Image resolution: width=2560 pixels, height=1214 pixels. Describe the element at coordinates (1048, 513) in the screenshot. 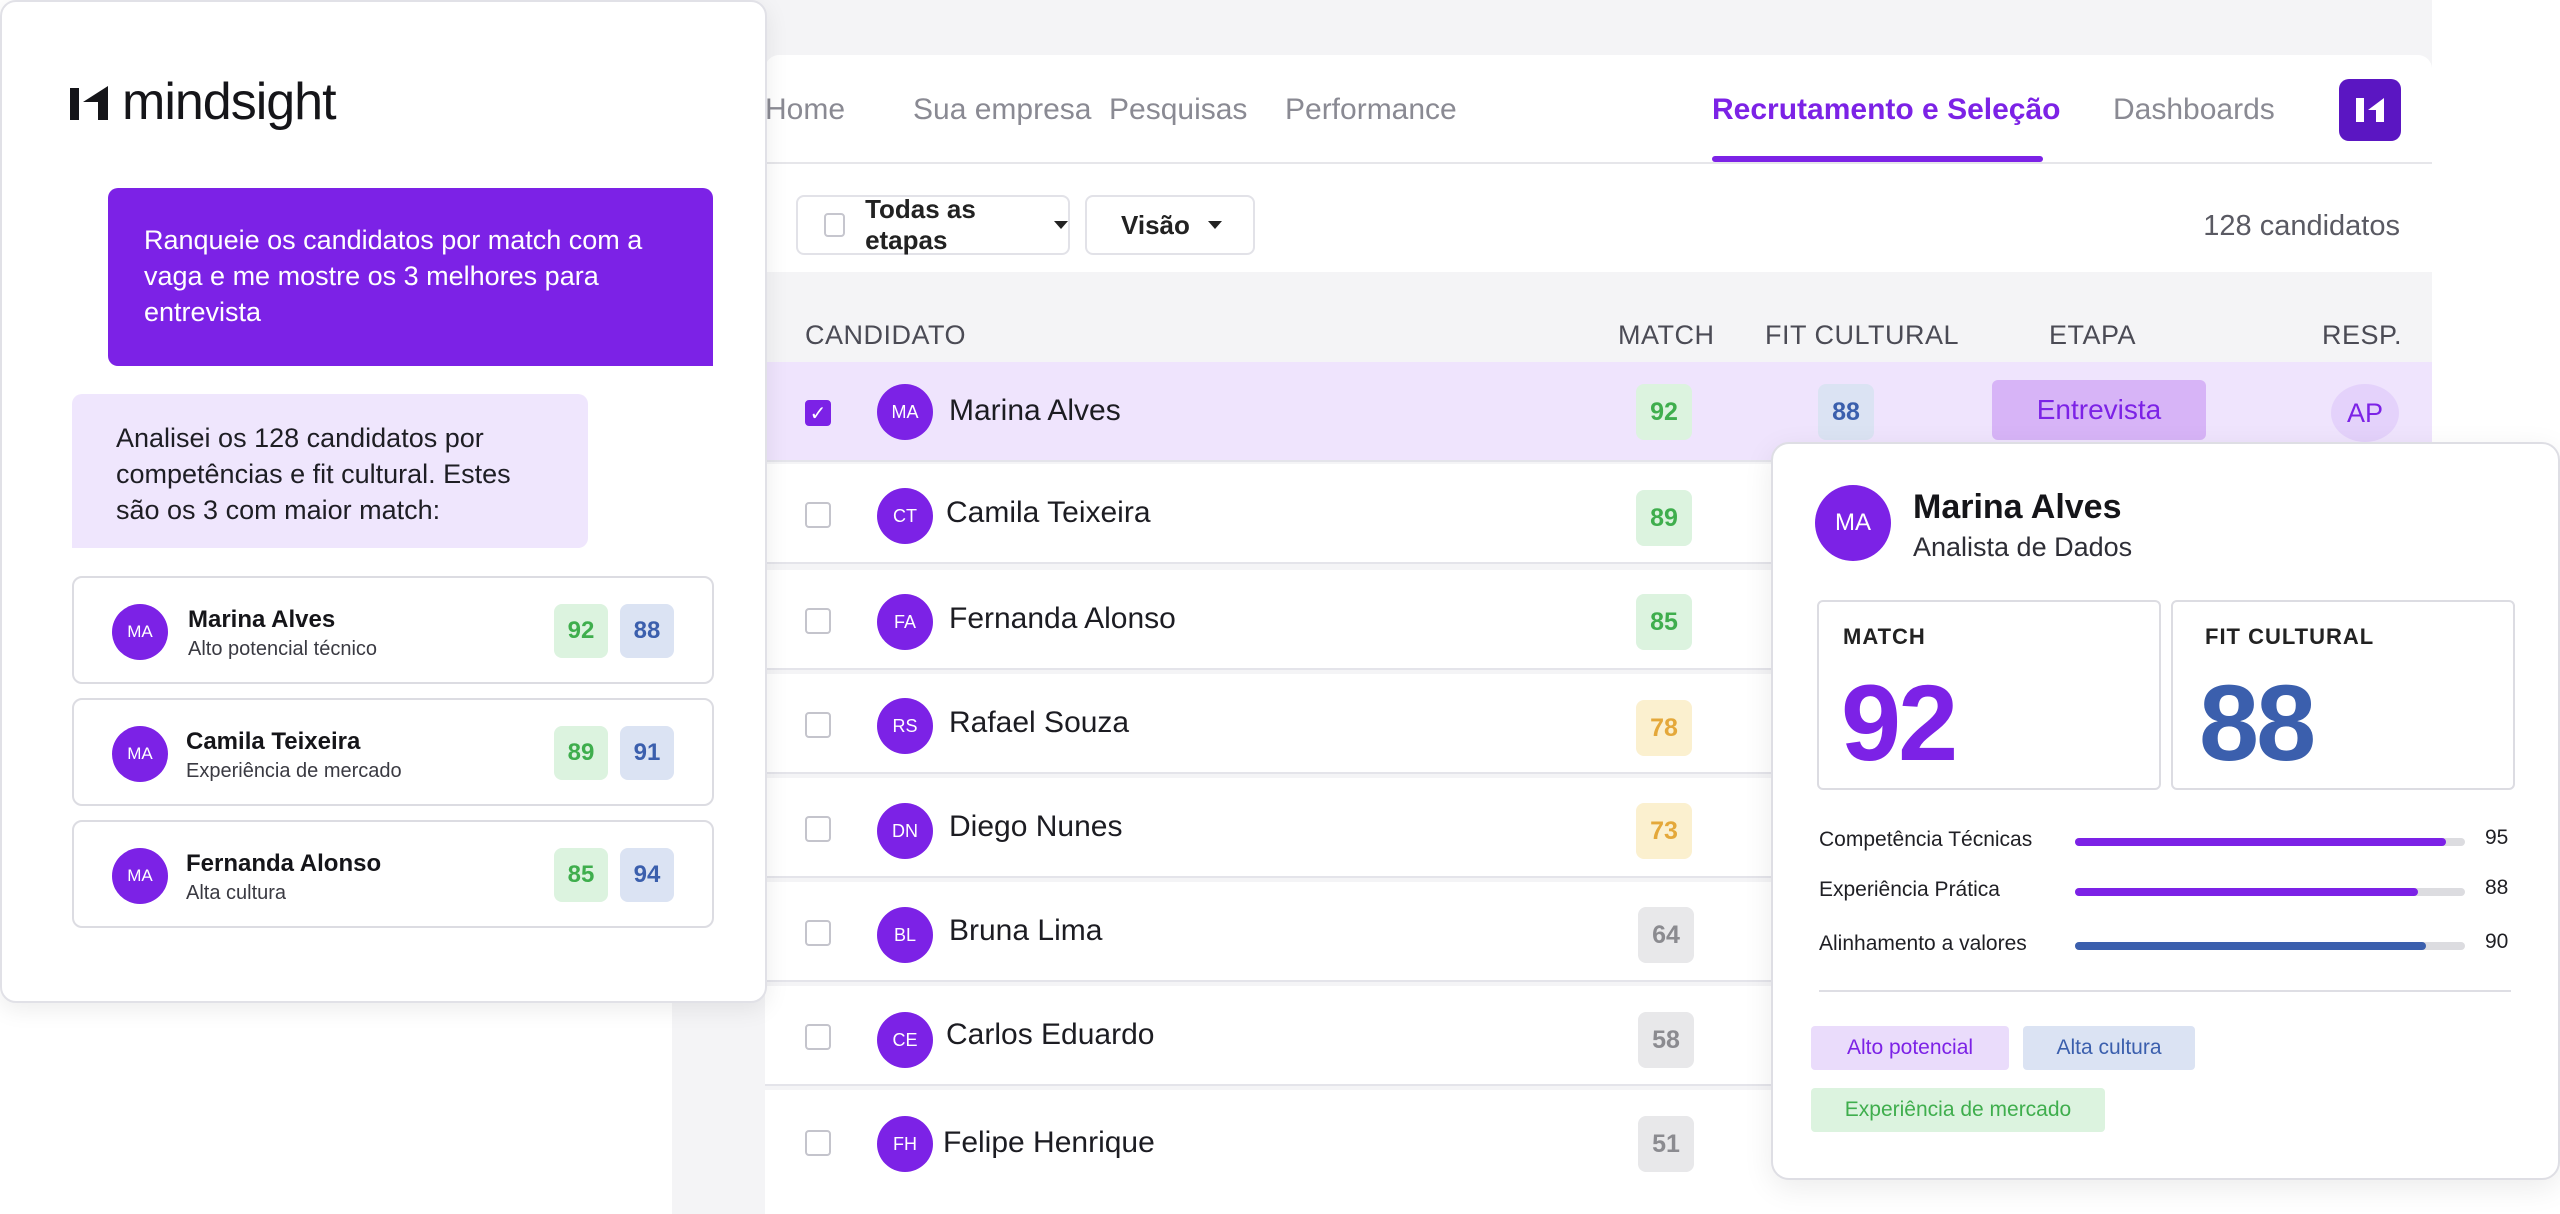

I see `candidate-name: Camila Teixeira` at that location.